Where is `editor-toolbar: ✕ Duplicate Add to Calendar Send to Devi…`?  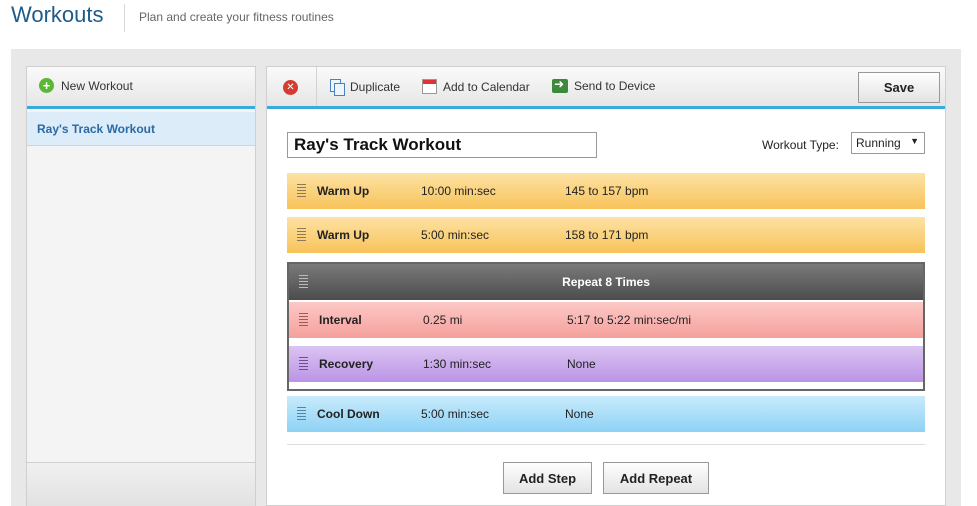 editor-toolbar: ✕ Duplicate Add to Calendar Send to Devi… is located at coordinates (606, 88).